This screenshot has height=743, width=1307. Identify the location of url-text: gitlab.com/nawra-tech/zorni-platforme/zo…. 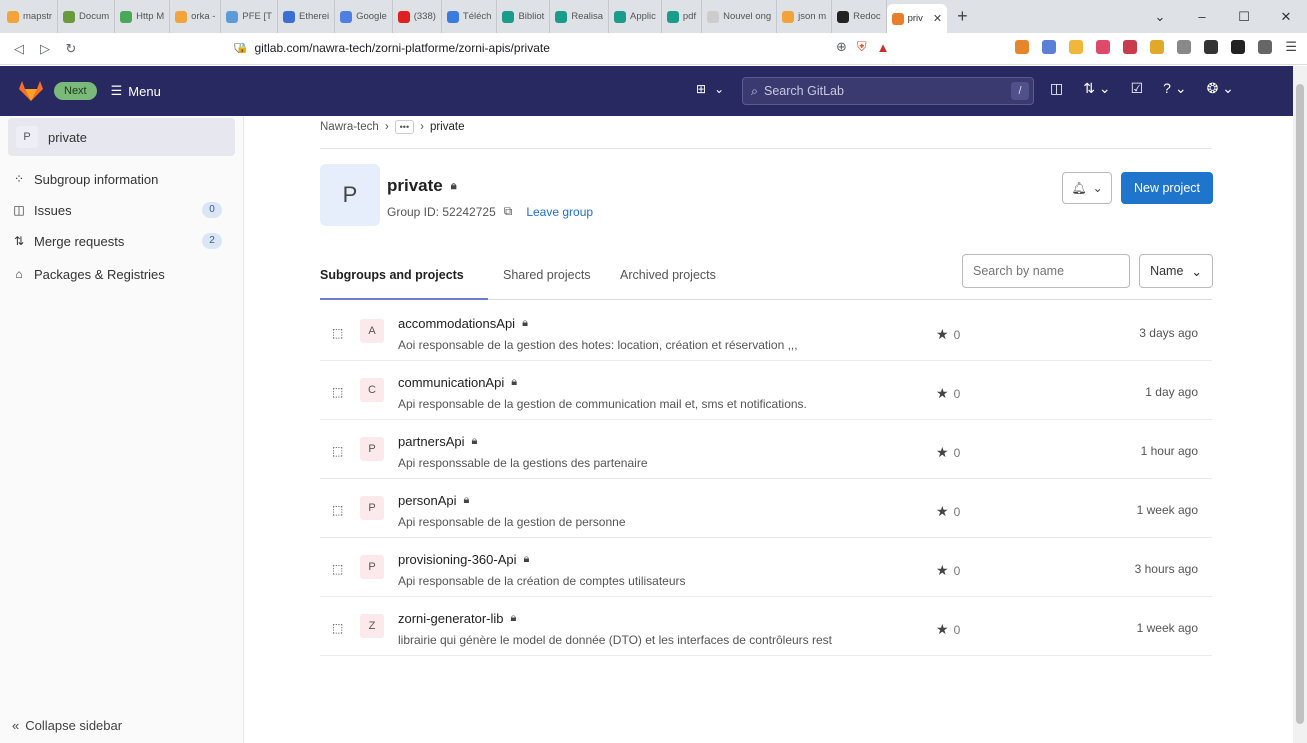
(402, 48).